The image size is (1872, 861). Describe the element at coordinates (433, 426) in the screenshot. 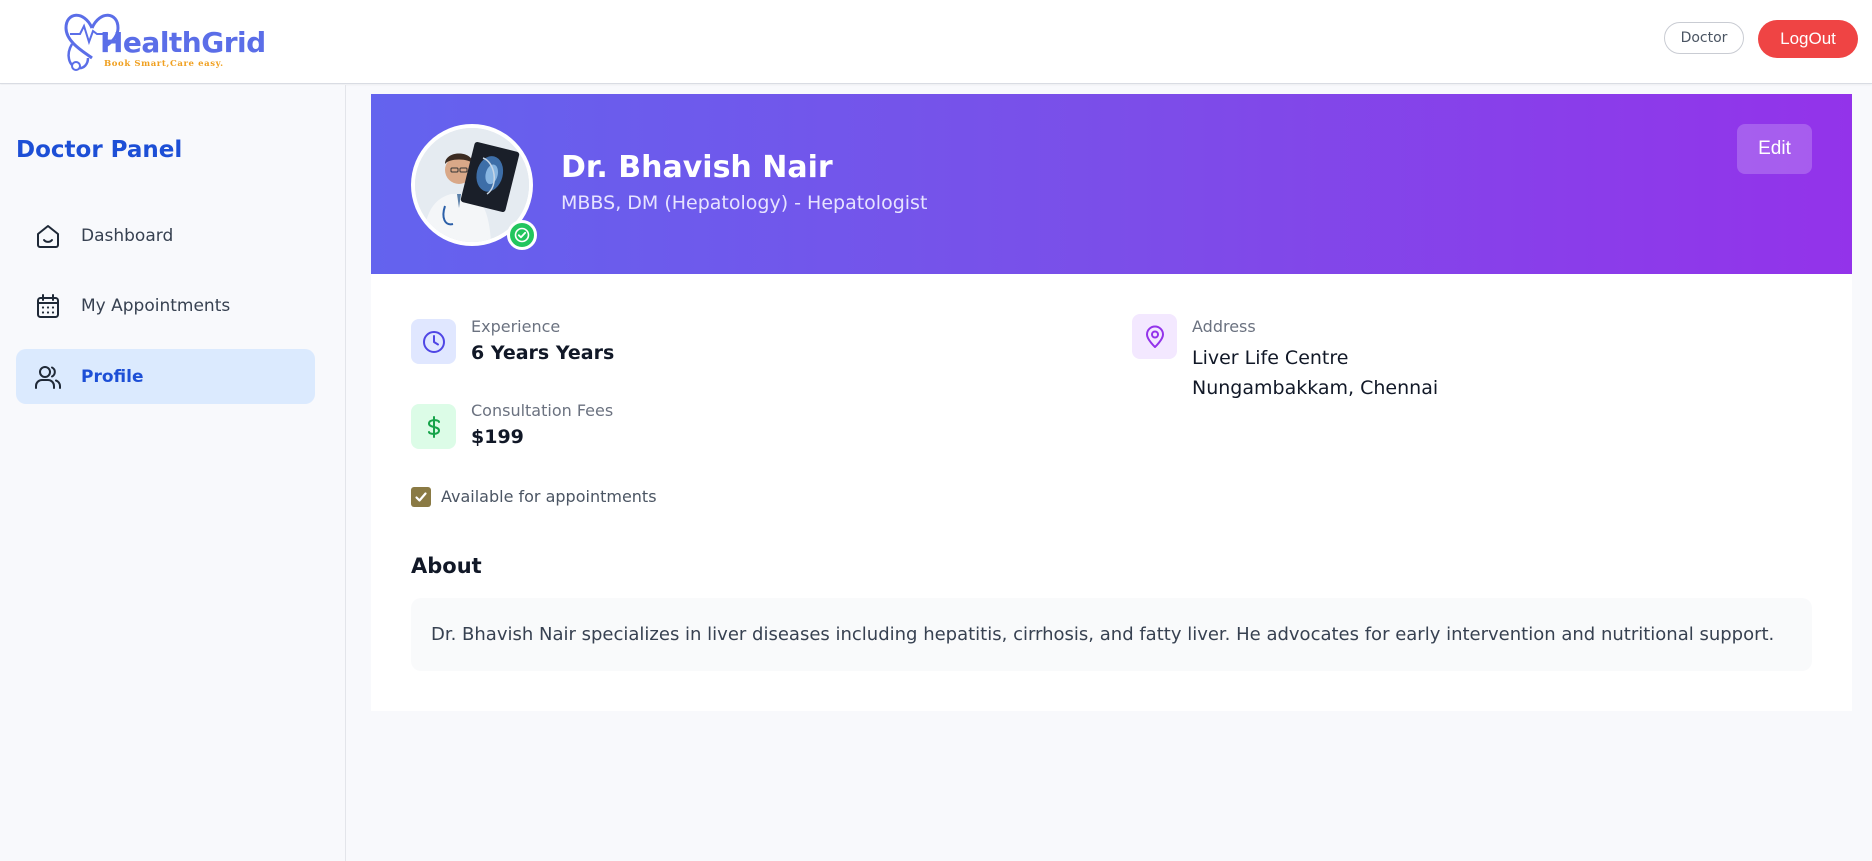

I see `dollar-icon` at that location.